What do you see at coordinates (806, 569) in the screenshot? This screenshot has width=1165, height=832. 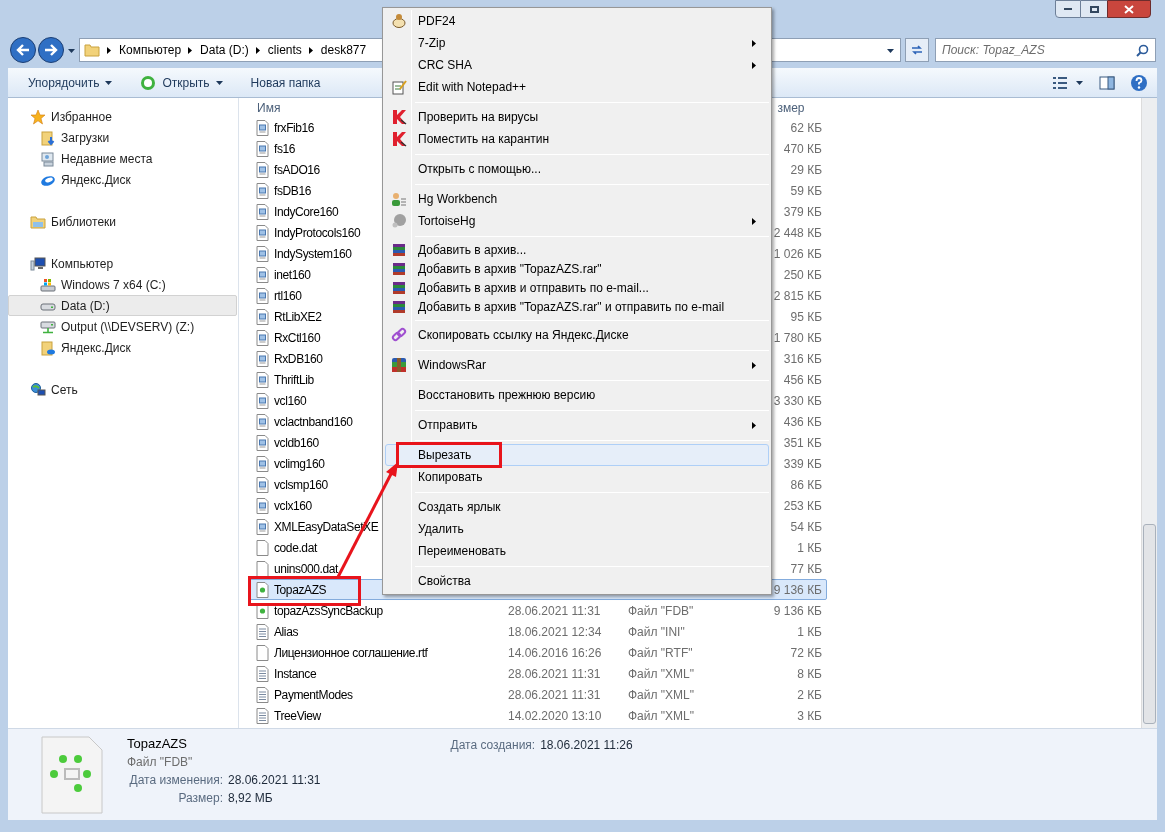 I see `size-cell-text: 77 КБ` at bounding box center [806, 569].